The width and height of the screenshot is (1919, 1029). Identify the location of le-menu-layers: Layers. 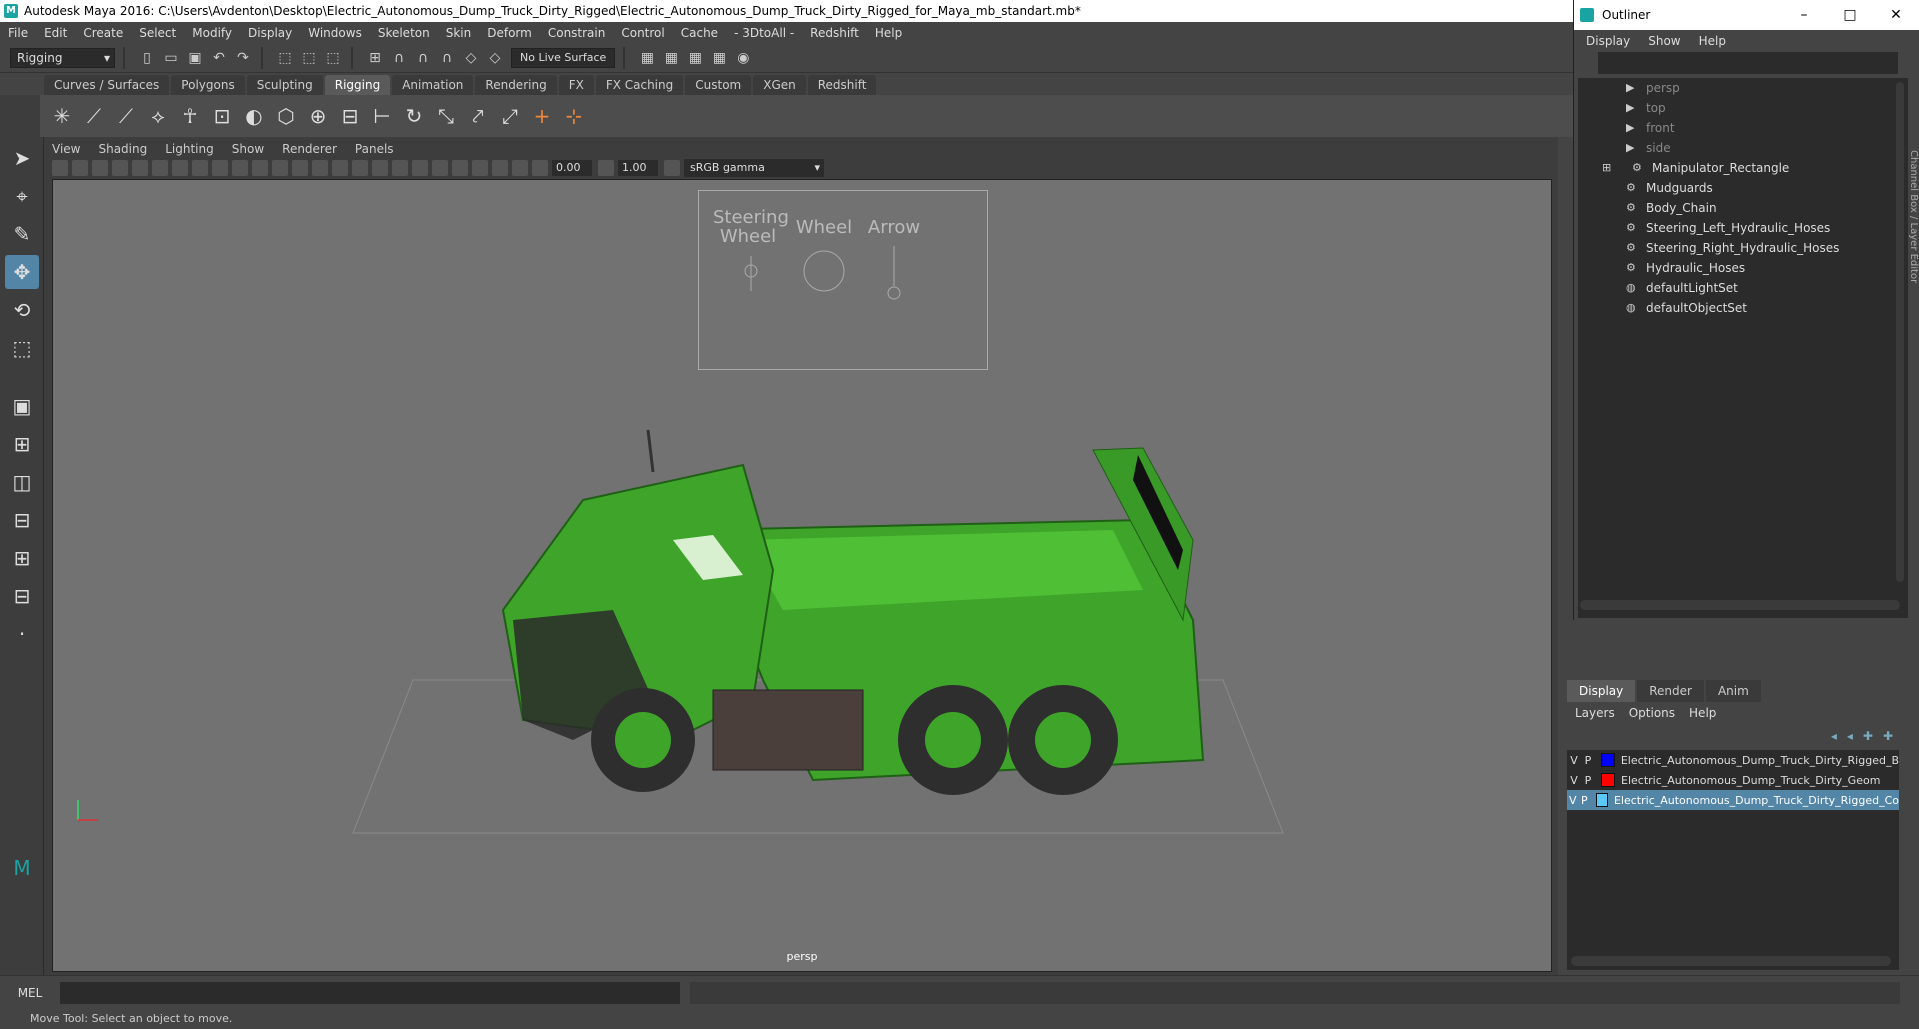
(1595, 713).